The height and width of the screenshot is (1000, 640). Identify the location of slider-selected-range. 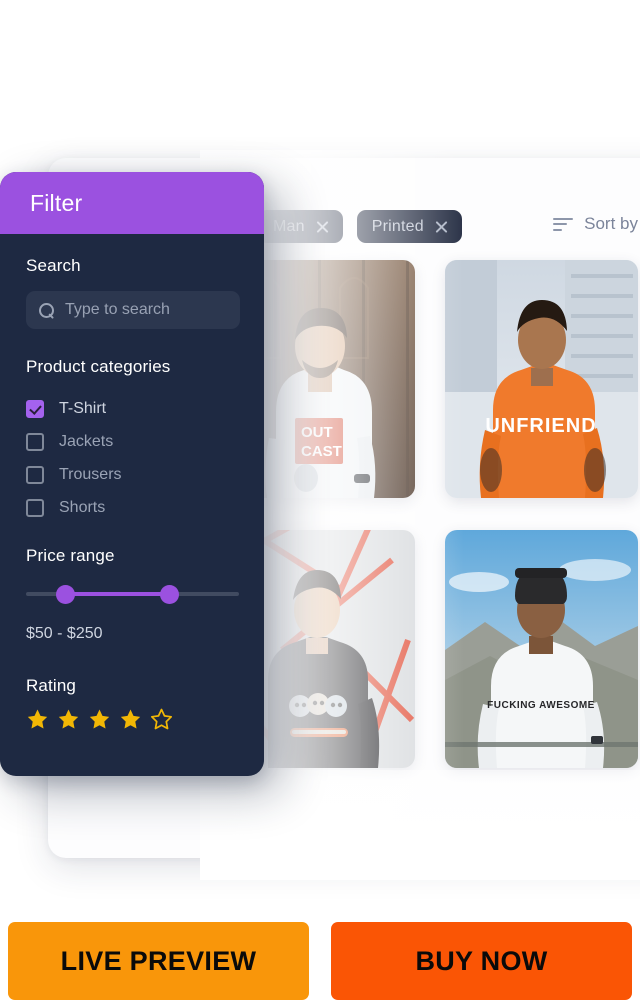
(116, 594).